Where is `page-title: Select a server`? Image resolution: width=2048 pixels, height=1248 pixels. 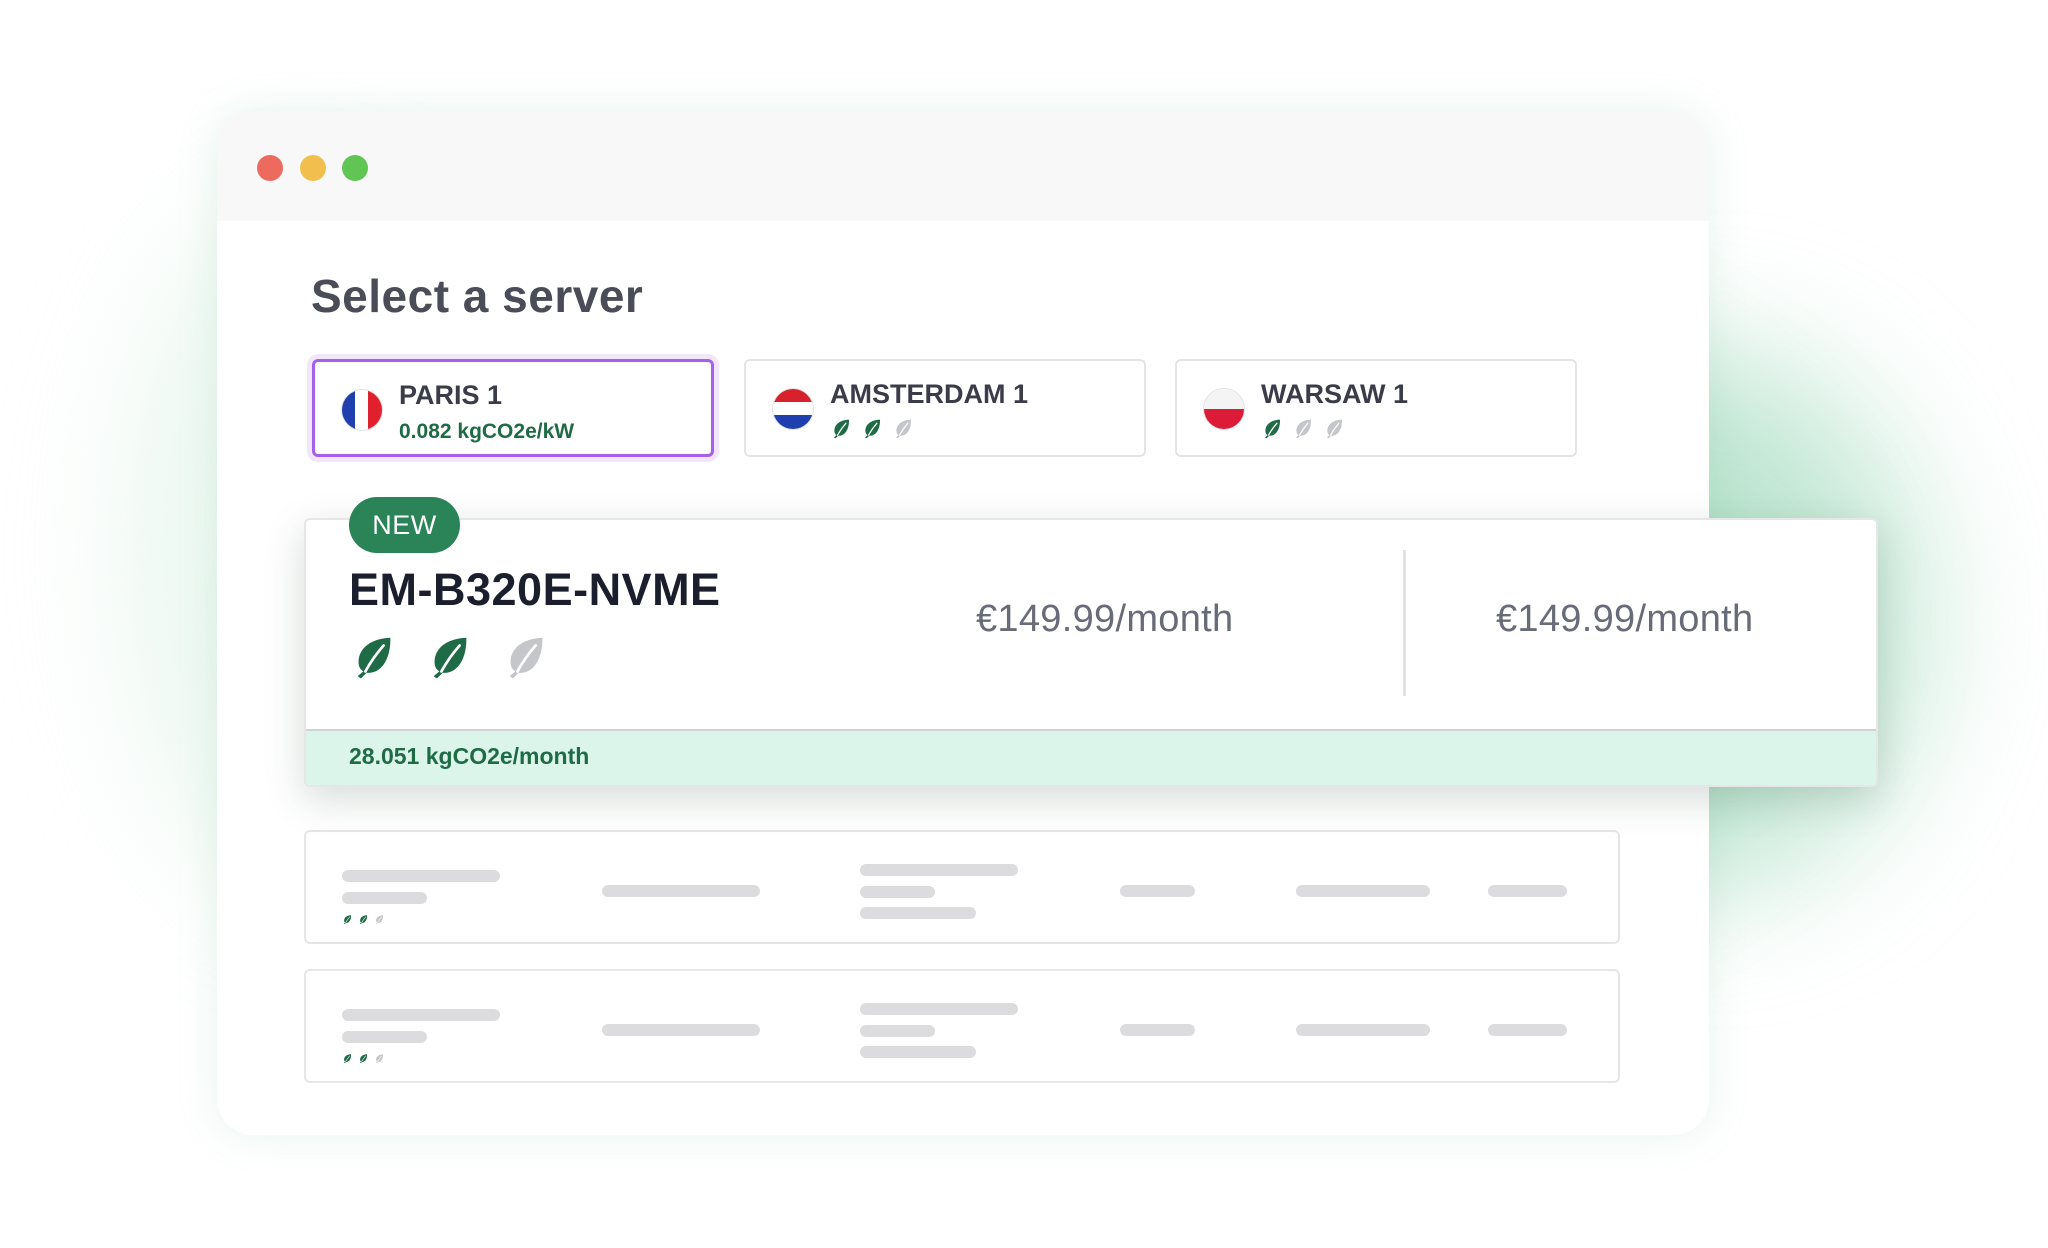
page-title: Select a server is located at coordinates (477, 296).